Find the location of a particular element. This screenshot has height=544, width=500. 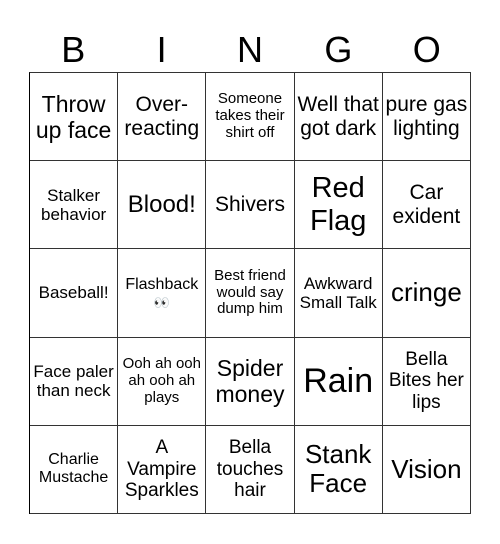

bingo-cell: Over-reacting is located at coordinates (162, 117).